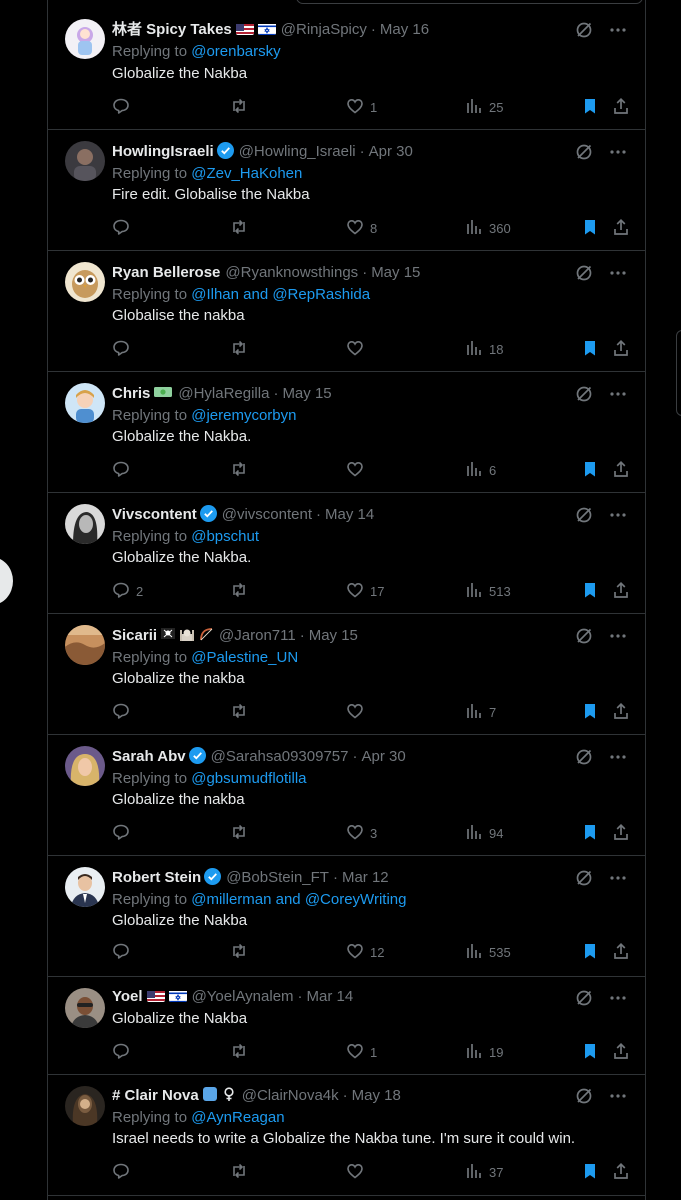 The width and height of the screenshot is (681, 1200). Describe the element at coordinates (291, 272) in the screenshot. I see `handle: @Ryanknowsthings` at that location.